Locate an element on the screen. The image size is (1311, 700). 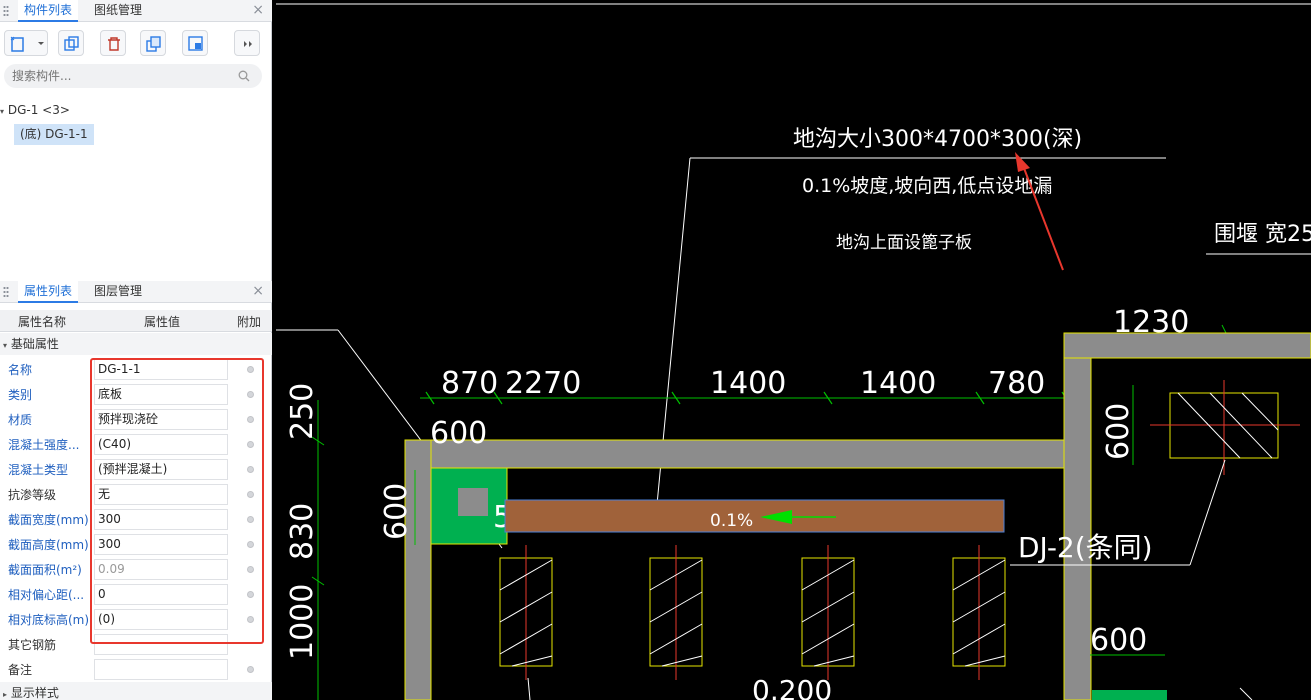
delete-button is located at coordinates (113, 43).